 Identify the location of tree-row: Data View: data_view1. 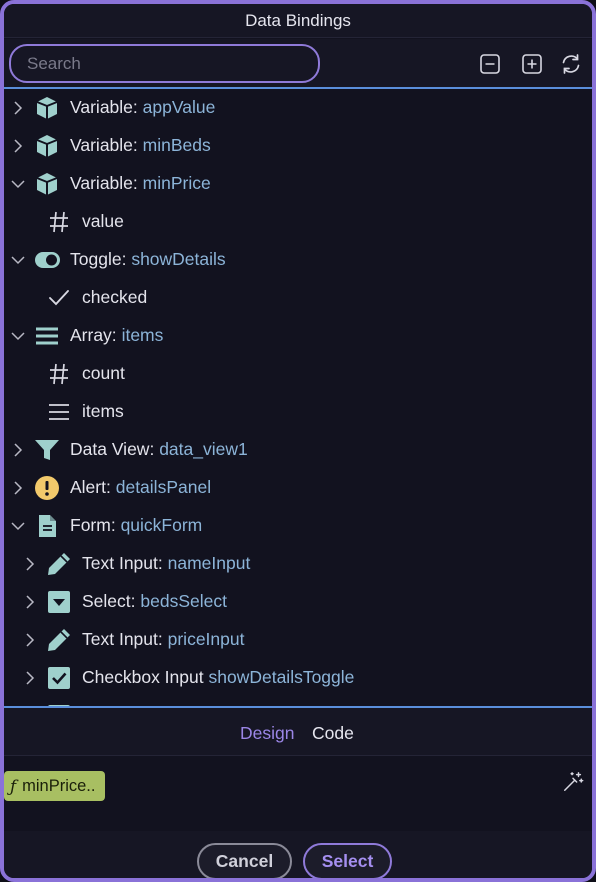
(298, 450).